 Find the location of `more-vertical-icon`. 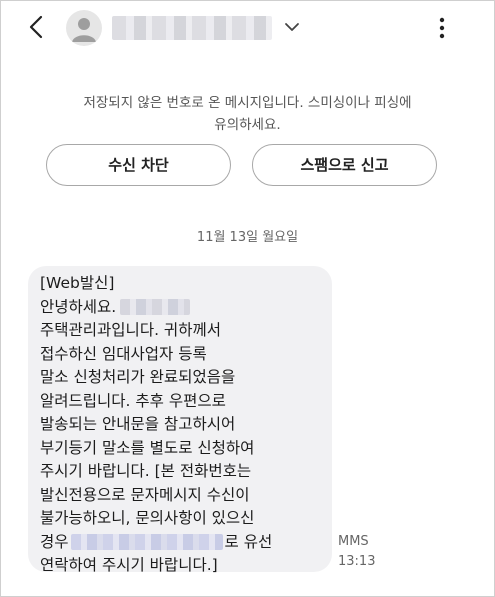

more-vertical-icon is located at coordinates (442, 28).